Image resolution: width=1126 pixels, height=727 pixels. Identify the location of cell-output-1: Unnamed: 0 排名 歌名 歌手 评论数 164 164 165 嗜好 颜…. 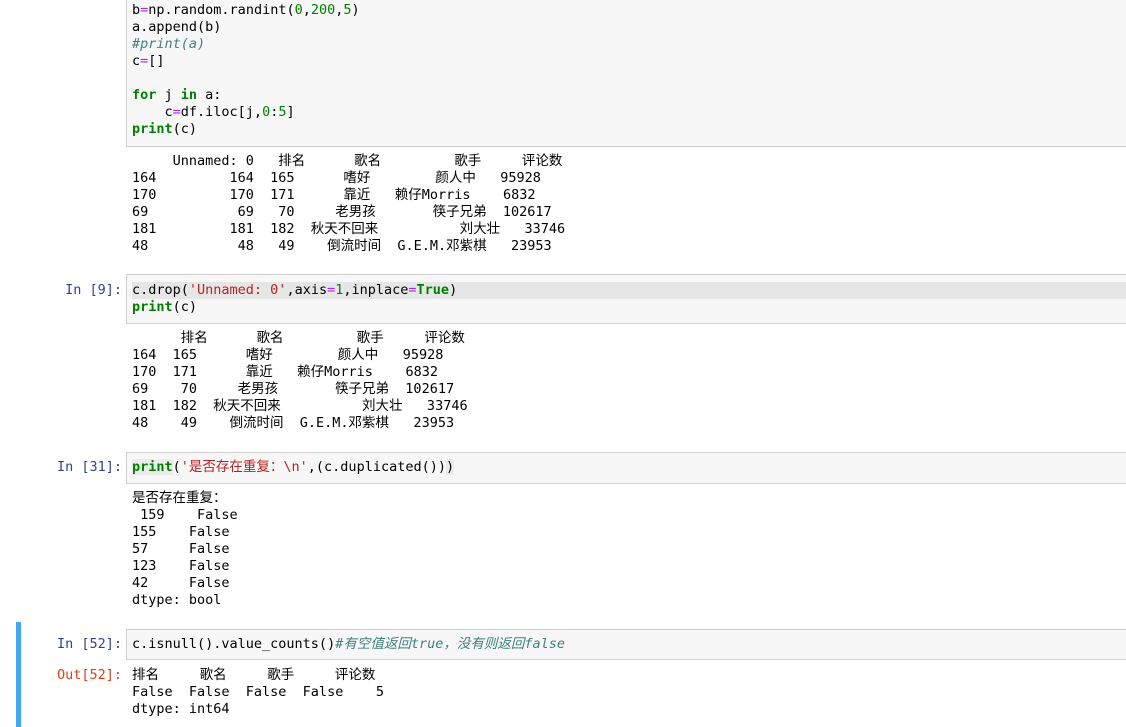
(349, 203).